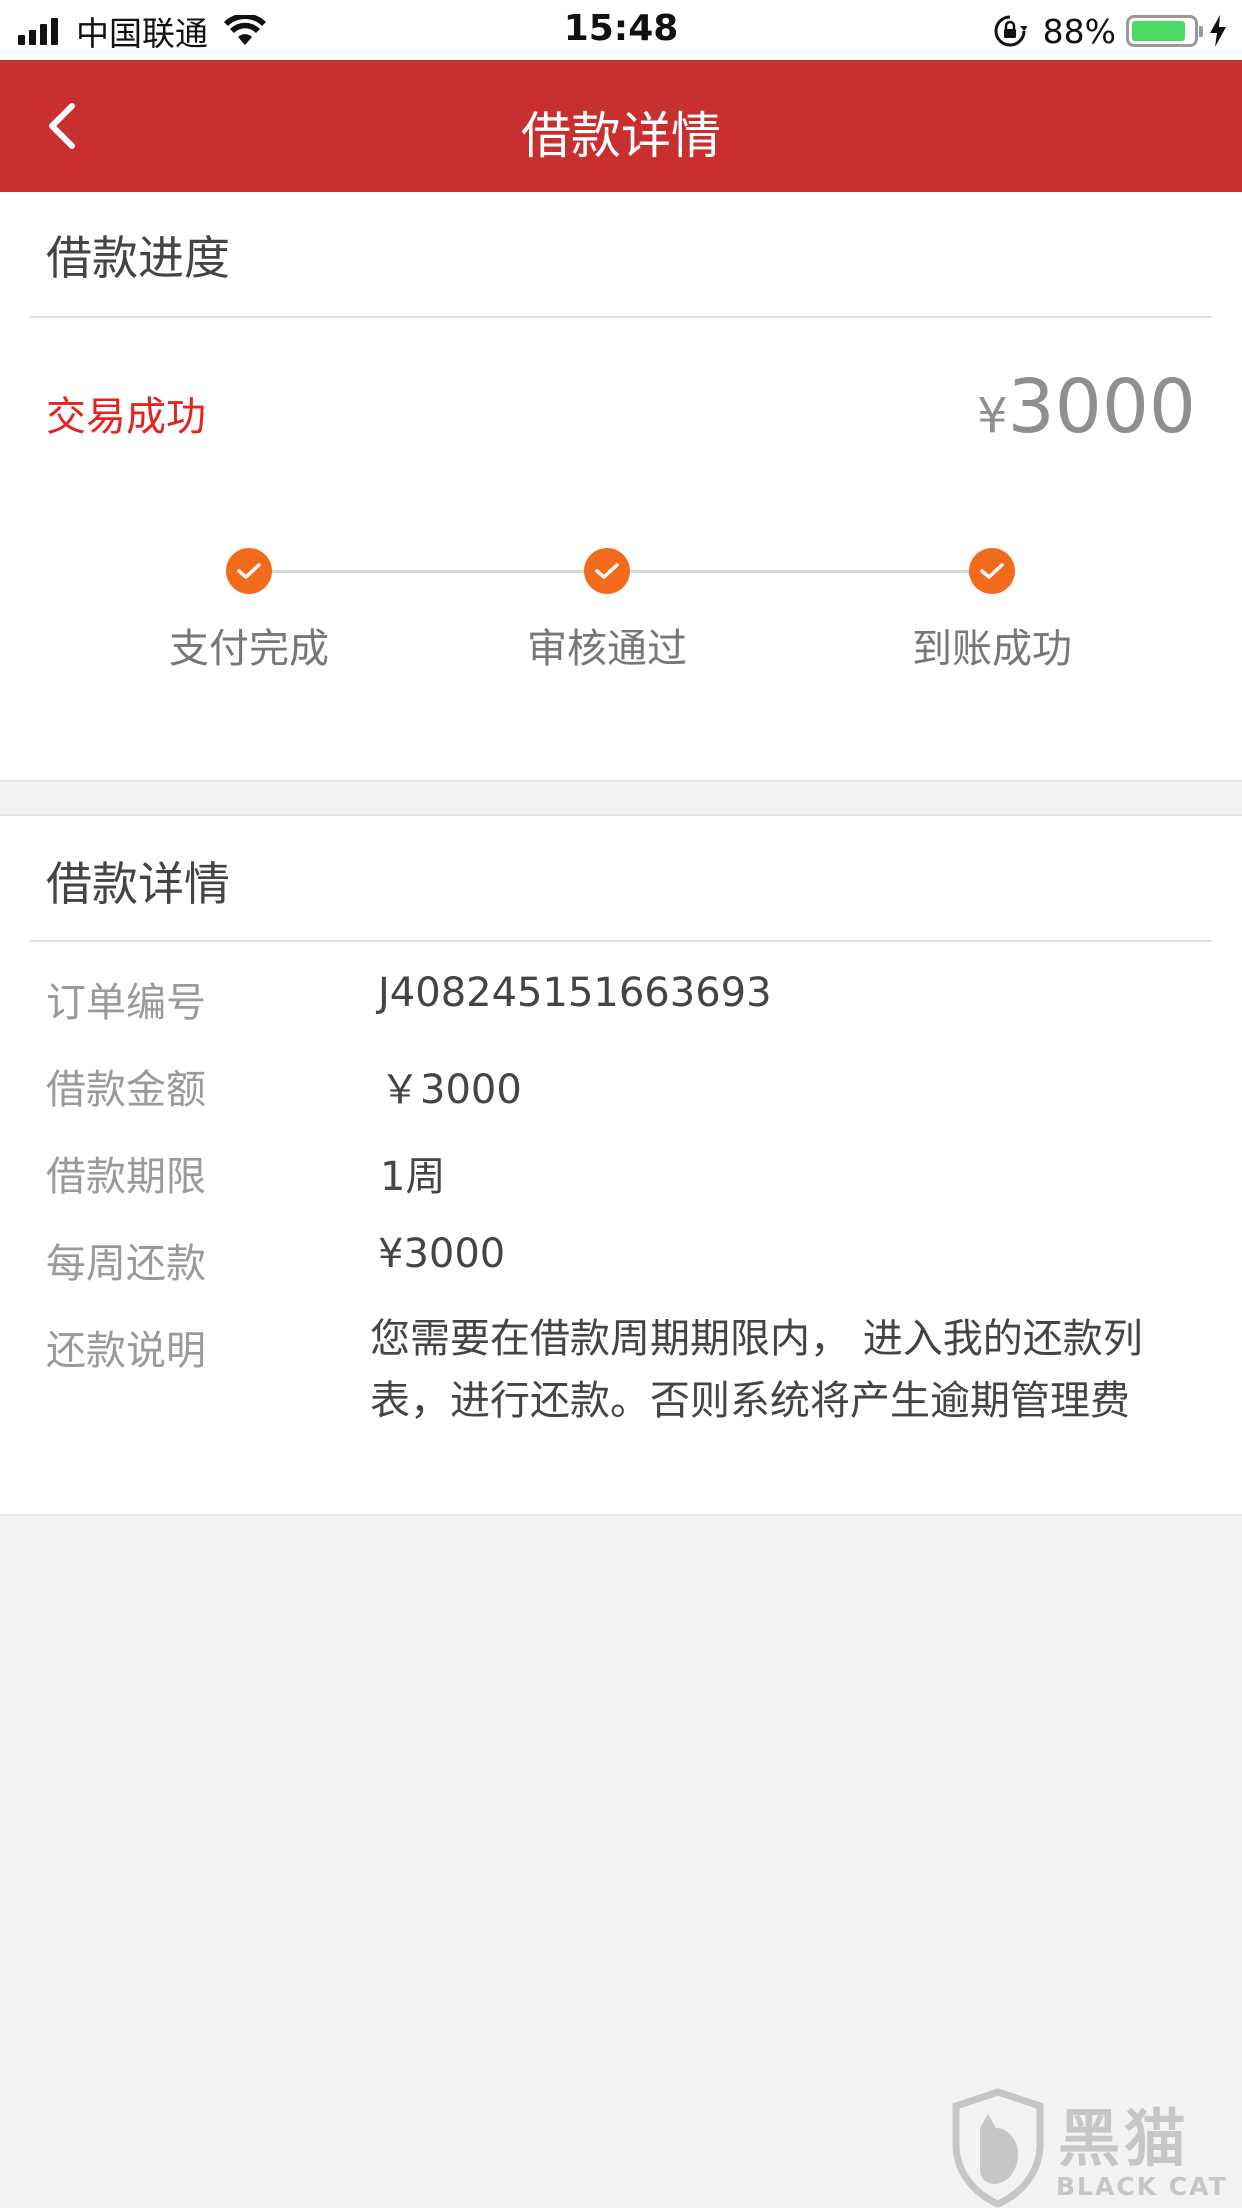  What do you see at coordinates (138, 258) in the screenshot?
I see `progress-section-title: 借款进度` at bounding box center [138, 258].